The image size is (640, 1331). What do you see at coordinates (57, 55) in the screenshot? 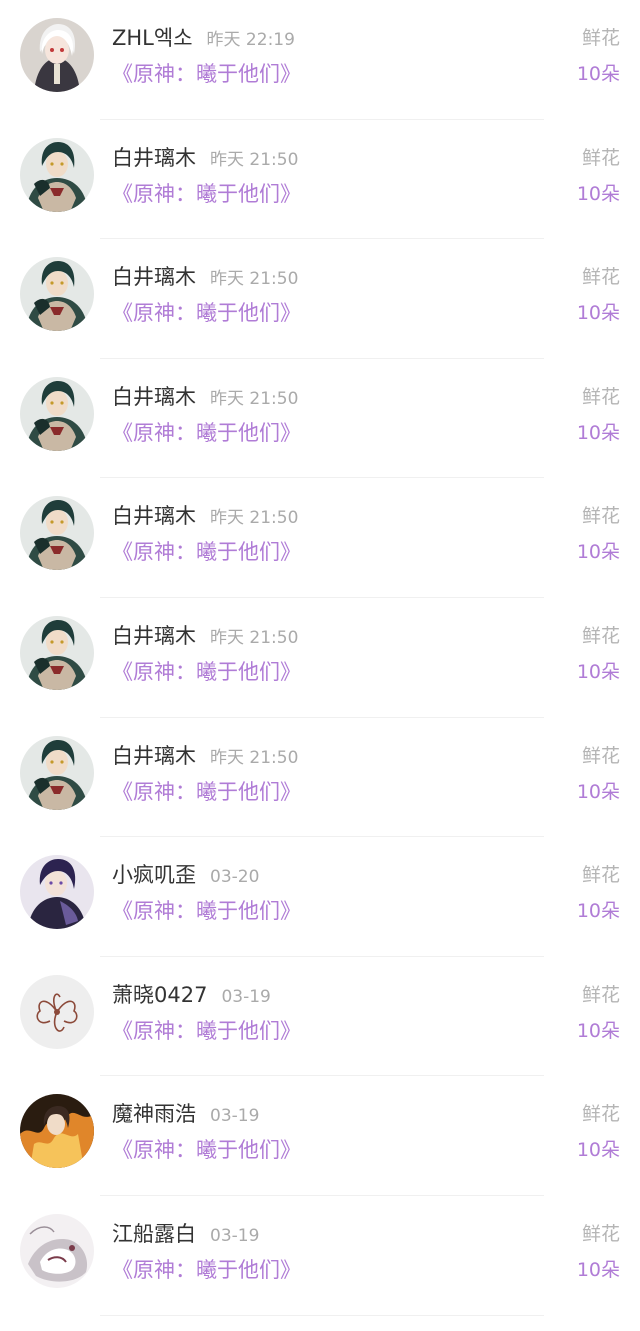
I see `avatar-white-hair` at bounding box center [57, 55].